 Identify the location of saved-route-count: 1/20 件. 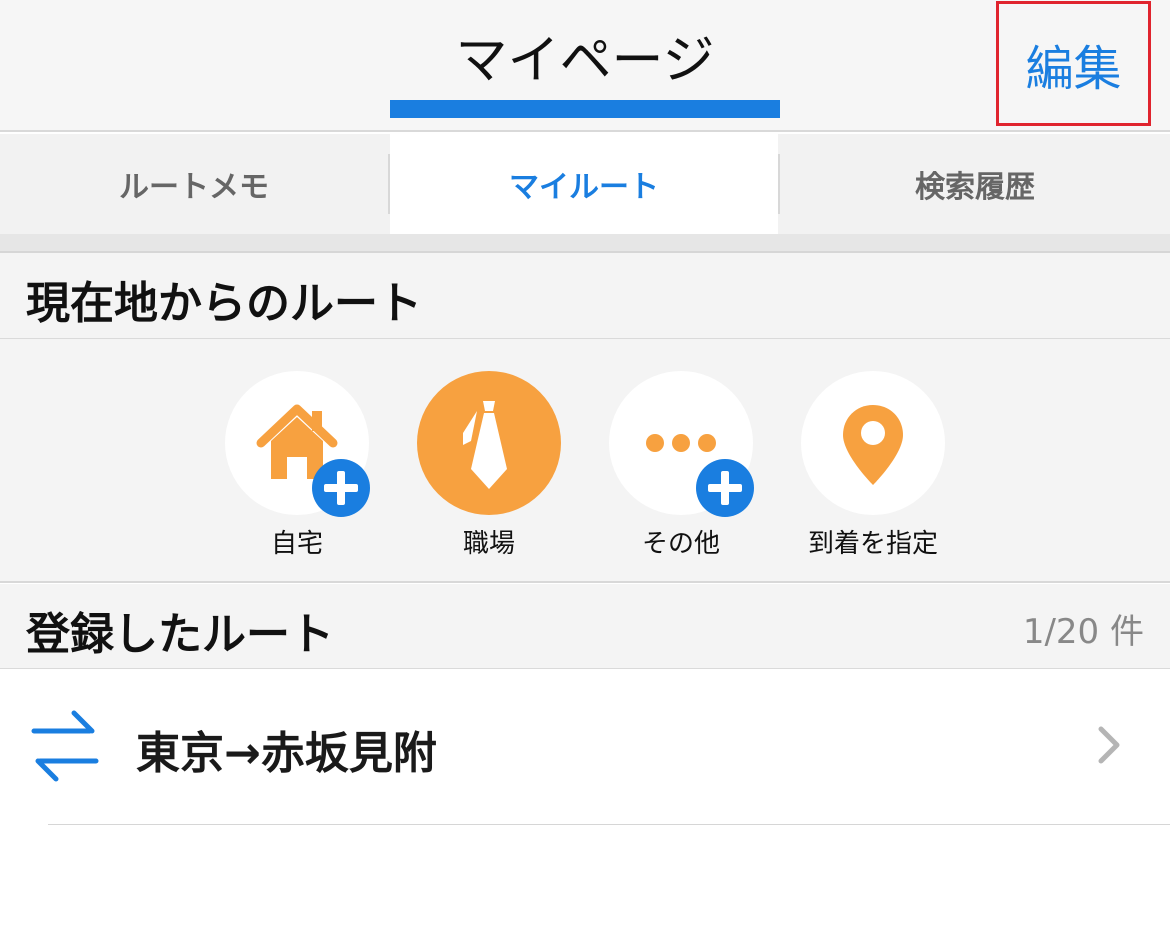
(1083, 632).